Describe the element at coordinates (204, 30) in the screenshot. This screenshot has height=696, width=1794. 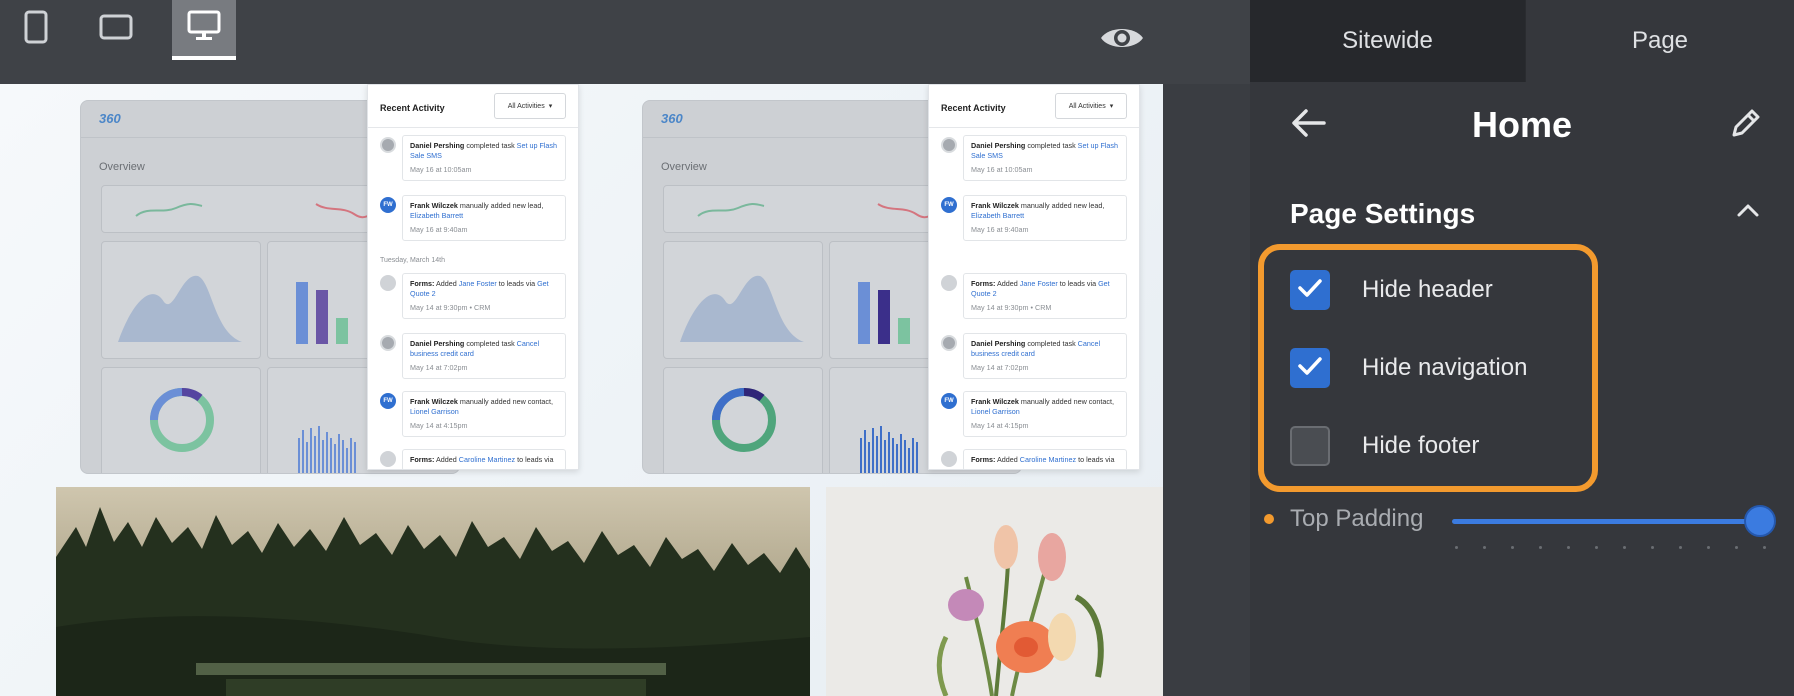
I see `desktop-view-button` at that location.